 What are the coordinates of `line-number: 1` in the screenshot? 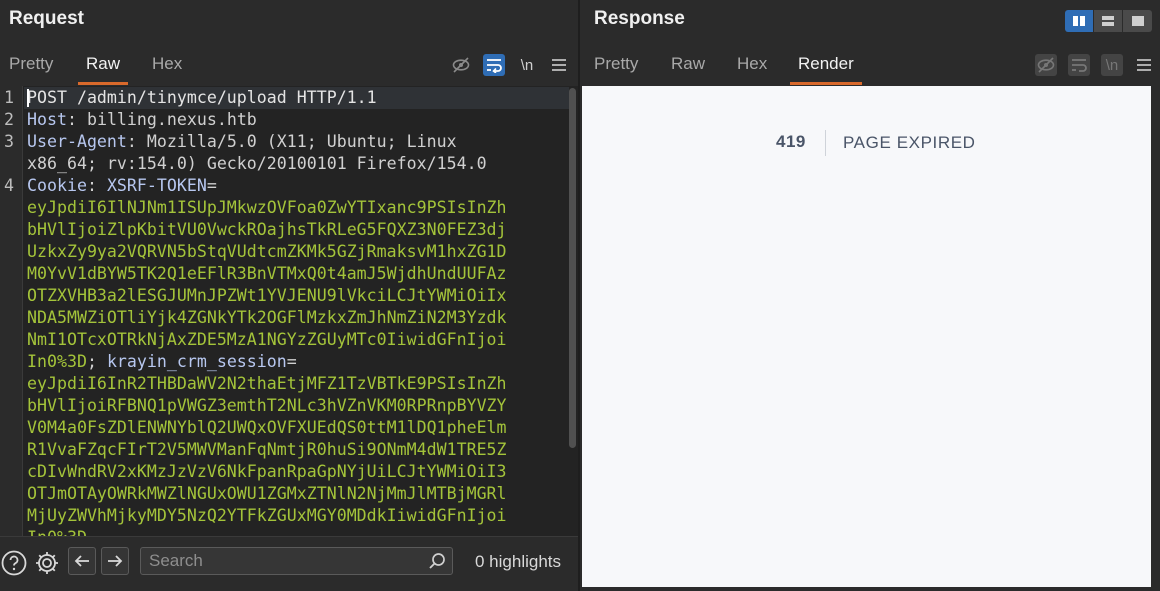 It's located at (9, 97).